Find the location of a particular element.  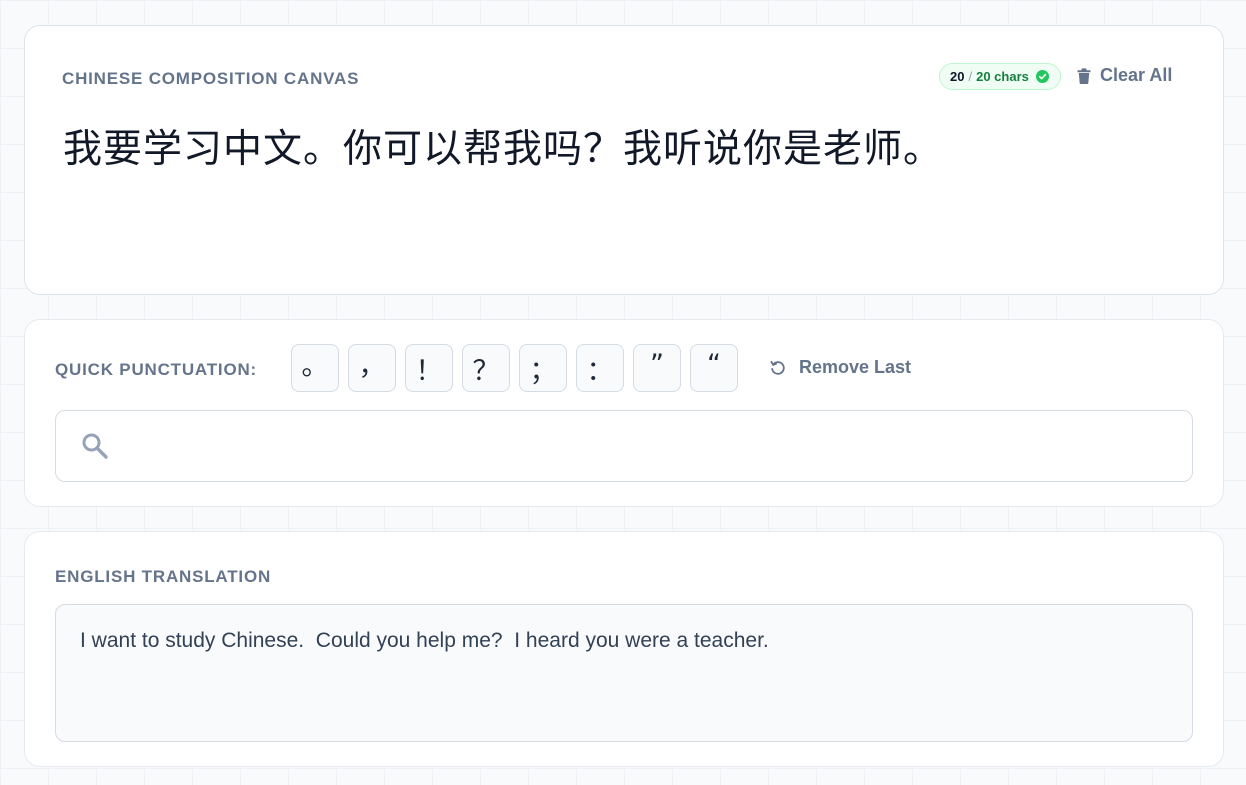

punct-key-semicolon: ； is located at coordinates (543, 368).